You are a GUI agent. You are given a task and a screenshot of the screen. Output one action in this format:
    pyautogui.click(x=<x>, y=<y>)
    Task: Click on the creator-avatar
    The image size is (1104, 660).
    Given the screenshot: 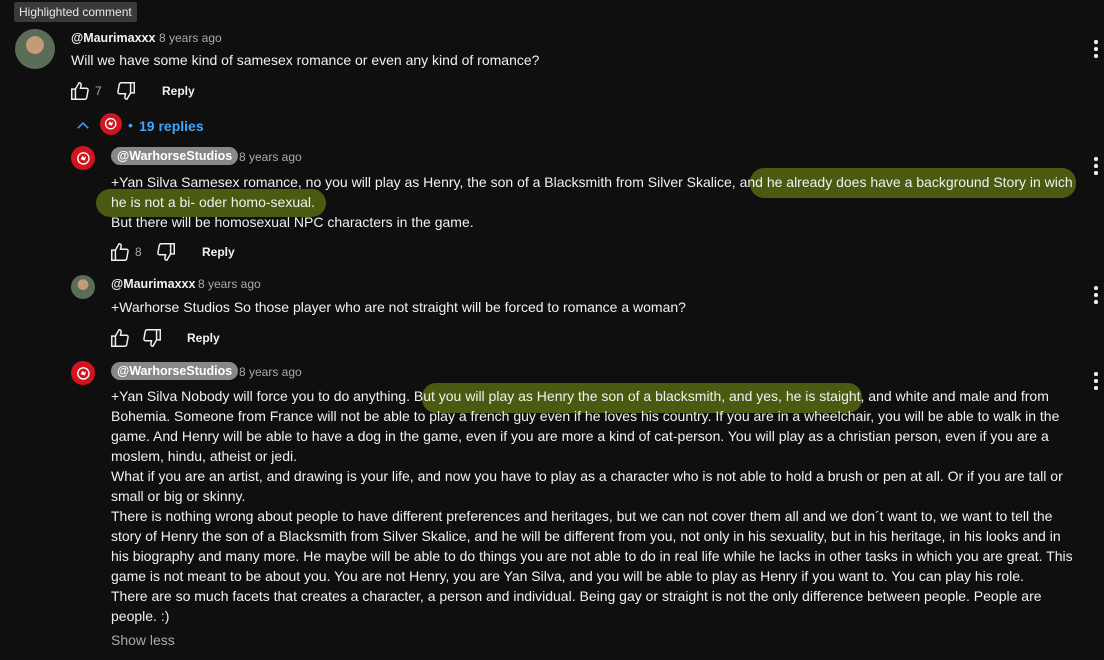 What is the action you would take?
    pyautogui.click(x=111, y=124)
    